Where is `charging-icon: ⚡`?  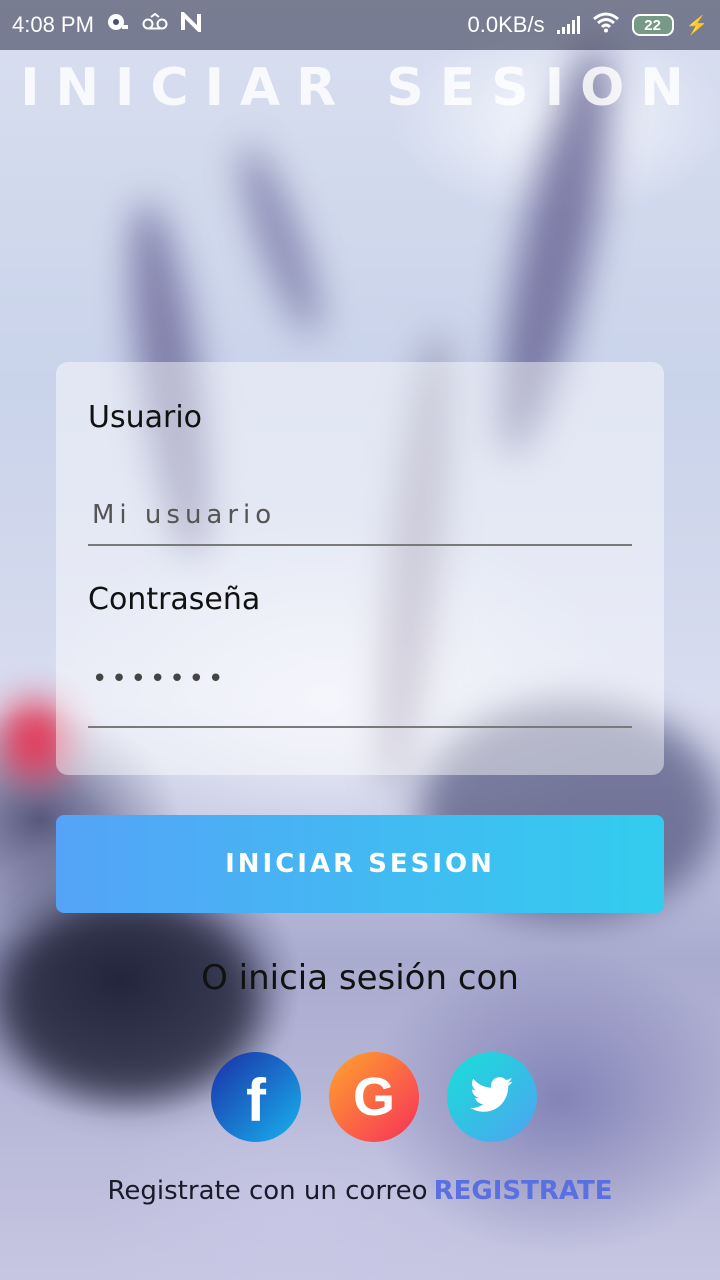 charging-icon: ⚡ is located at coordinates (696, 24).